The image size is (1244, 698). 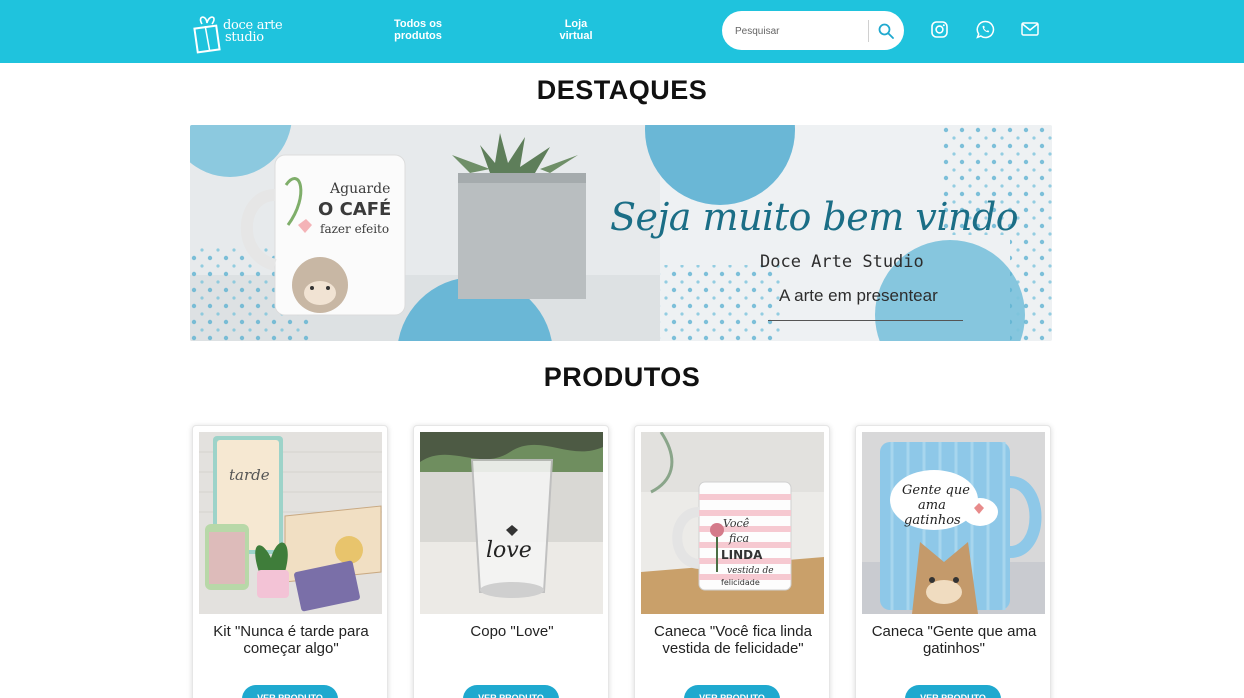 What do you see at coordinates (932, 520) in the screenshot?
I see `svg-text: gatinhos` at bounding box center [932, 520].